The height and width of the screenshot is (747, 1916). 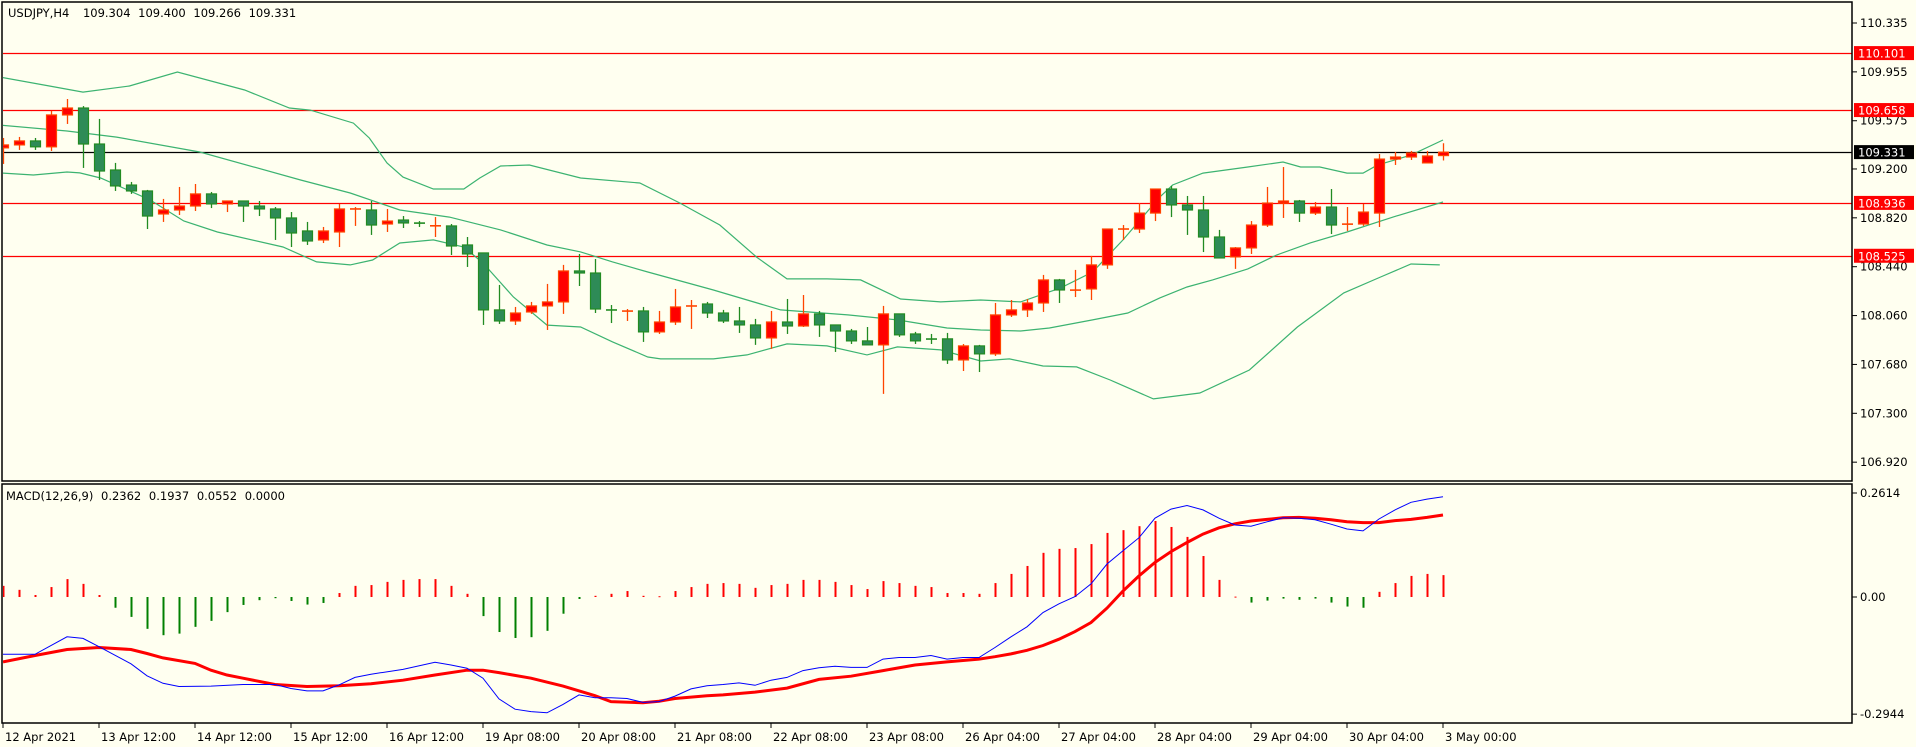 What do you see at coordinates (714, 737) in the screenshot?
I see `time-tick-label: 21 Apr 08:00` at bounding box center [714, 737].